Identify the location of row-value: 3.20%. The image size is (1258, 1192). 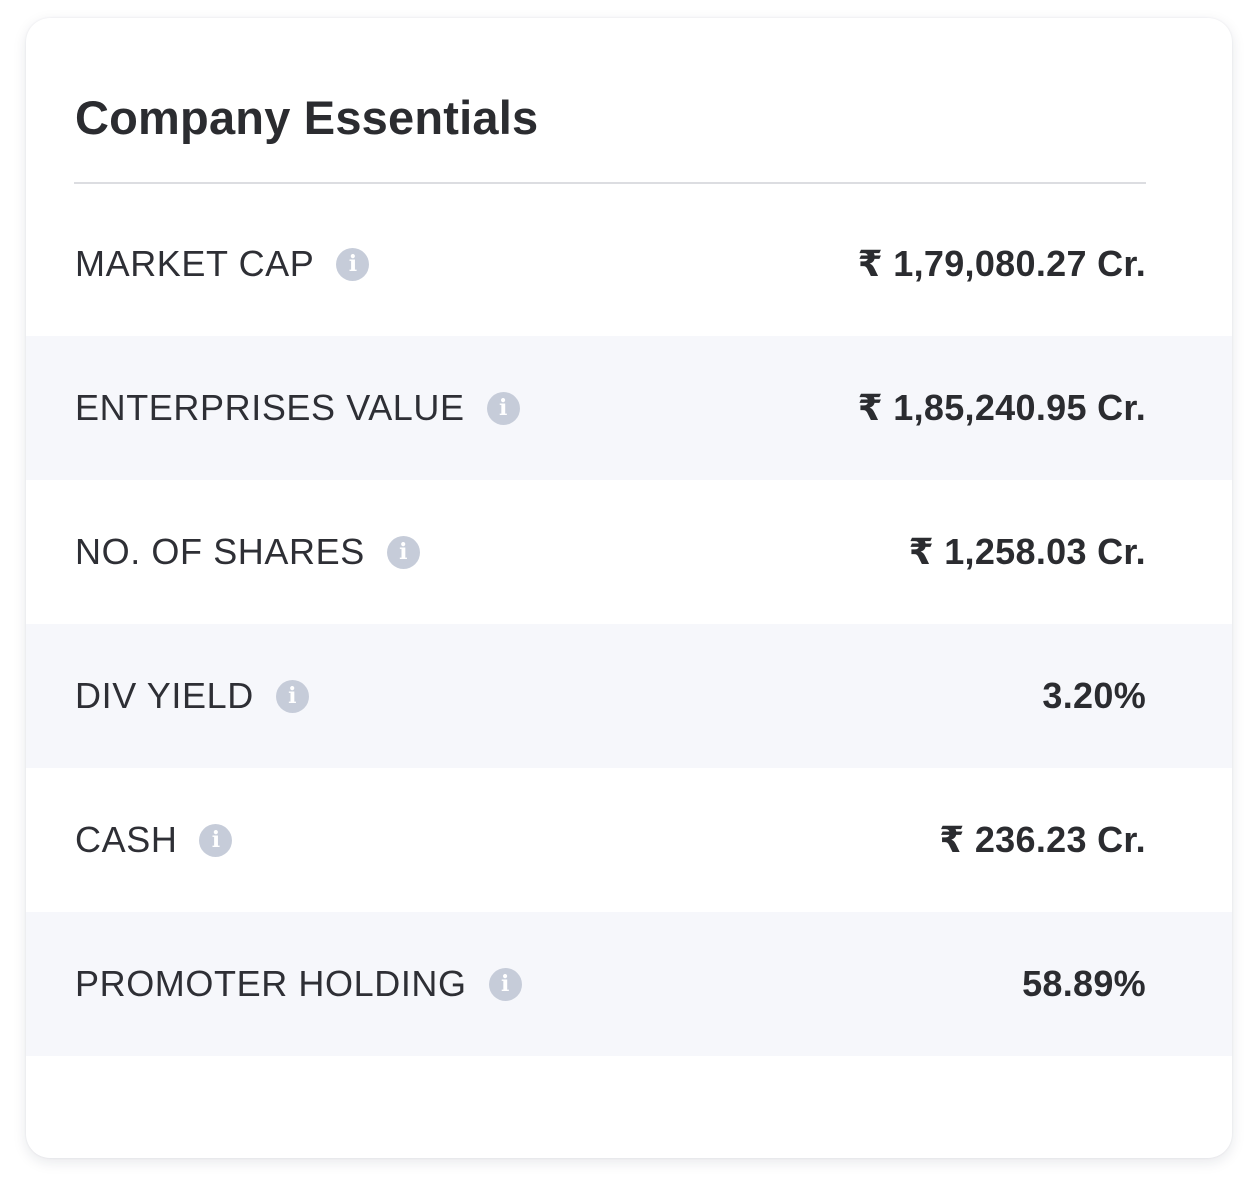
(1094, 695).